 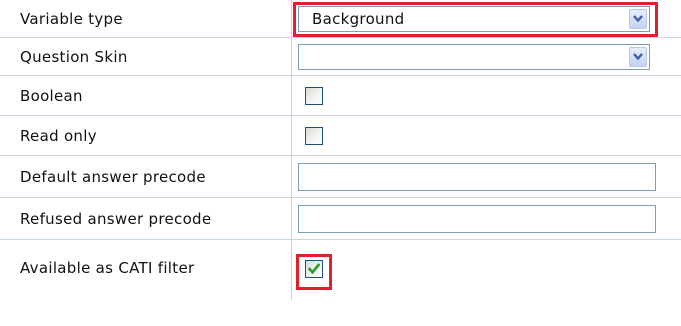 I want to click on question-skin-dropdown-button, so click(x=638, y=57).